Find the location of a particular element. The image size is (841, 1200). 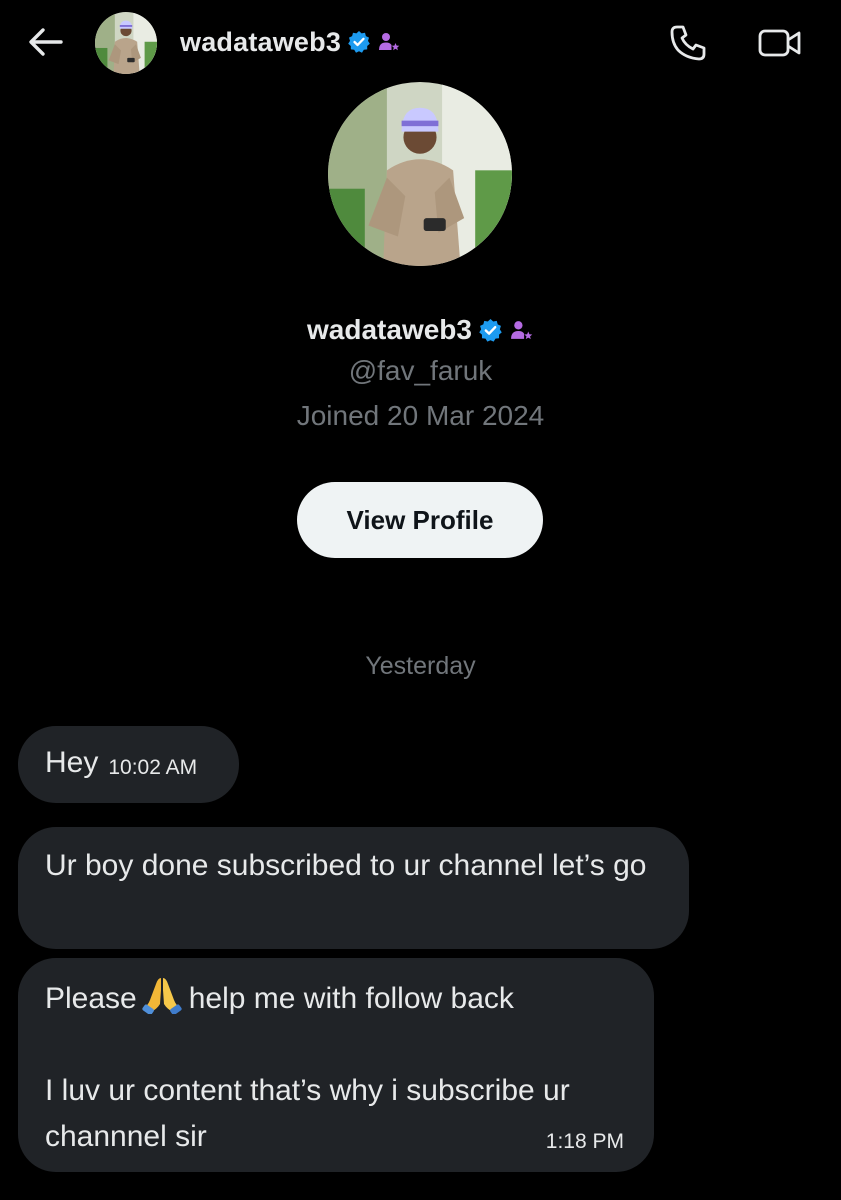

back-button is located at coordinates (46, 42).